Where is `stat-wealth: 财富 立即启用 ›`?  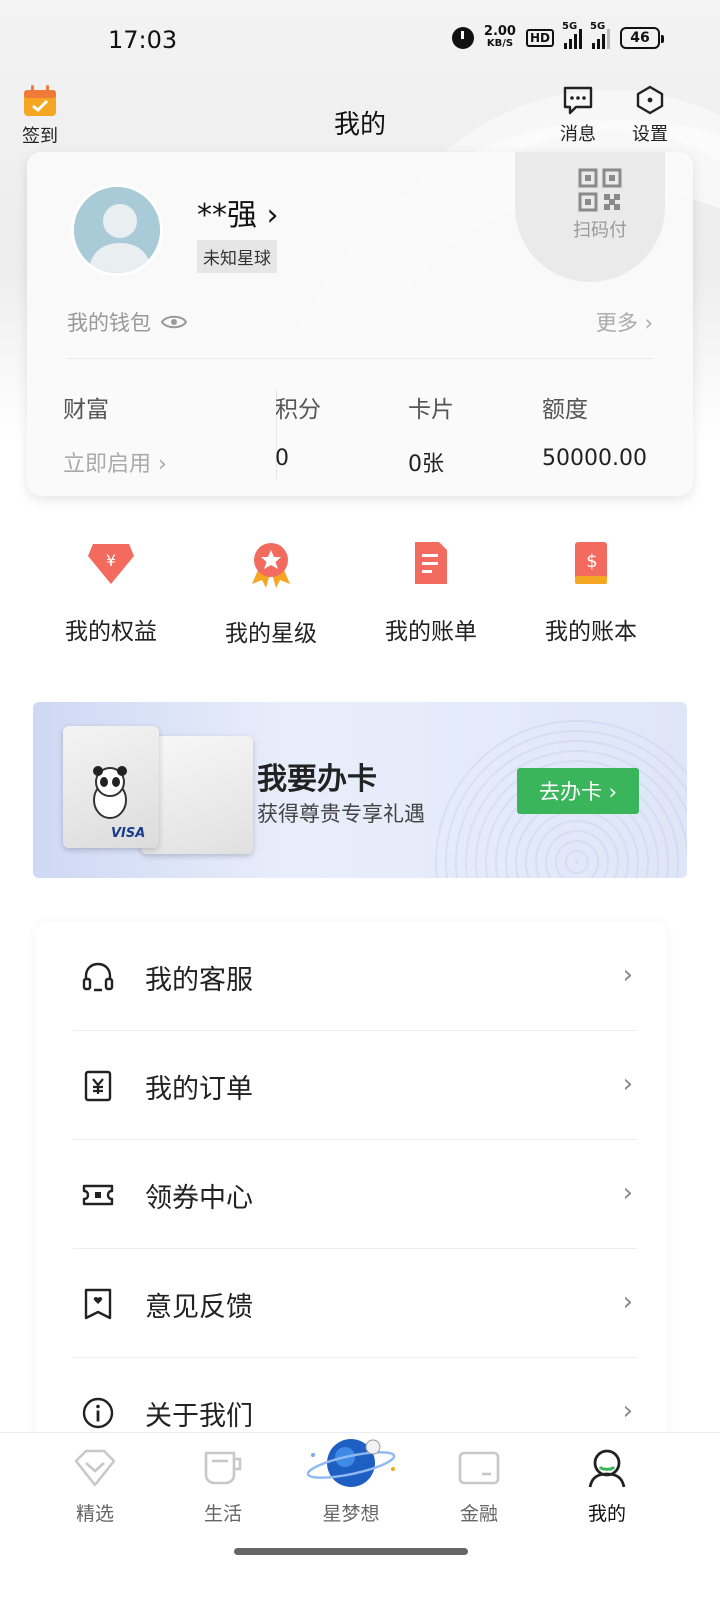
stat-wealth: 财富 立即启用 › is located at coordinates (115, 434).